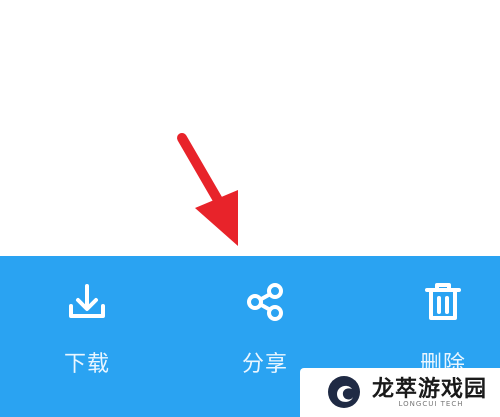 The height and width of the screenshot is (417, 500). Describe the element at coordinates (443, 301) in the screenshot. I see `trash-icon` at that location.